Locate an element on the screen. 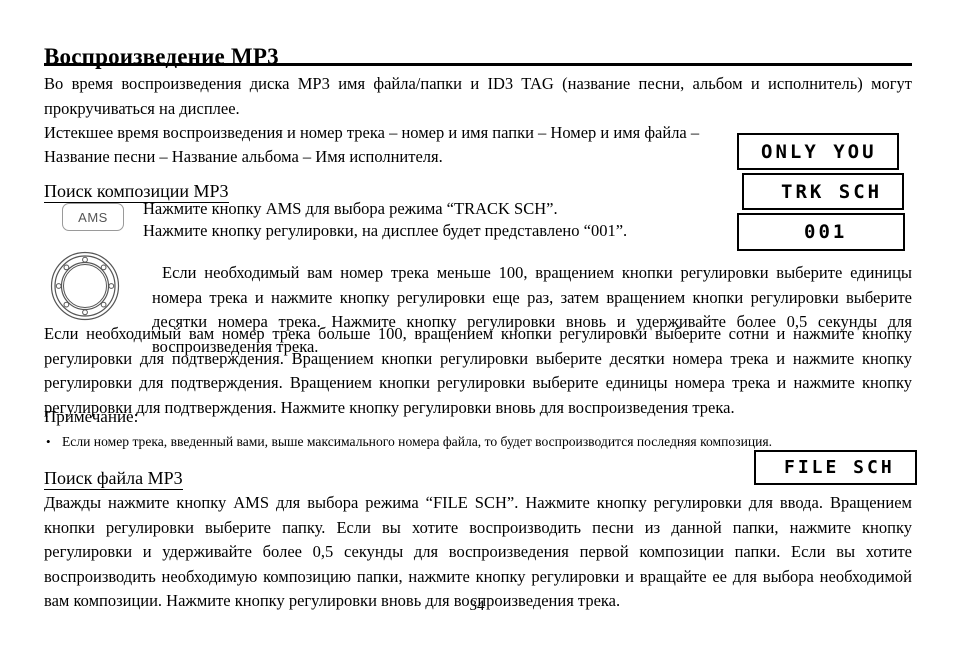 This screenshot has width=954, height=649. song-title-display: ONLY YOU is located at coordinates (818, 151).